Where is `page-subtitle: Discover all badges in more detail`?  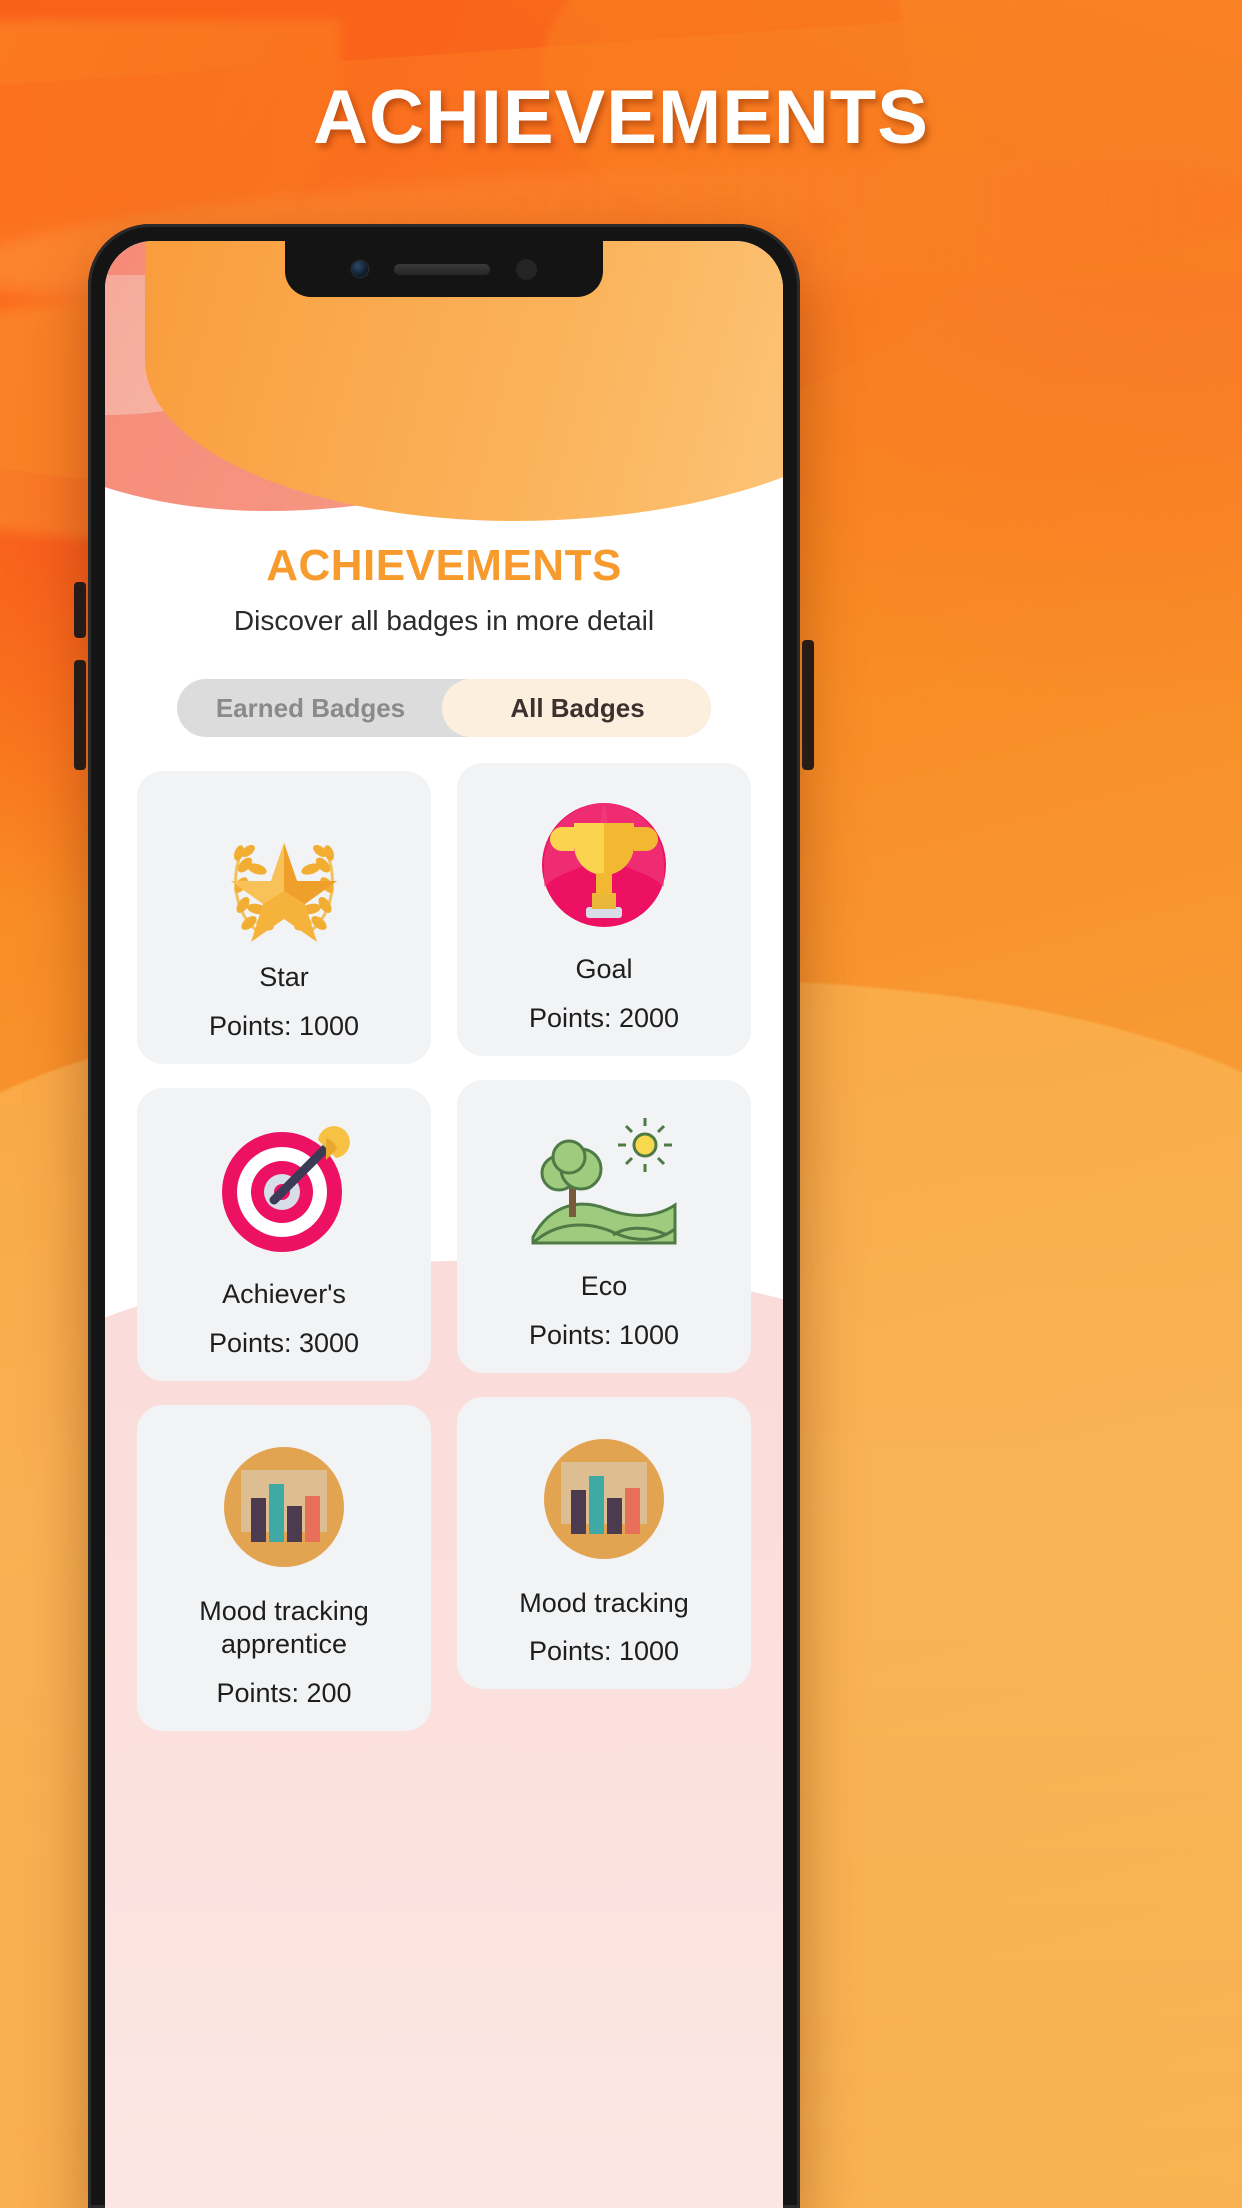 page-subtitle: Discover all badges in more detail is located at coordinates (444, 620).